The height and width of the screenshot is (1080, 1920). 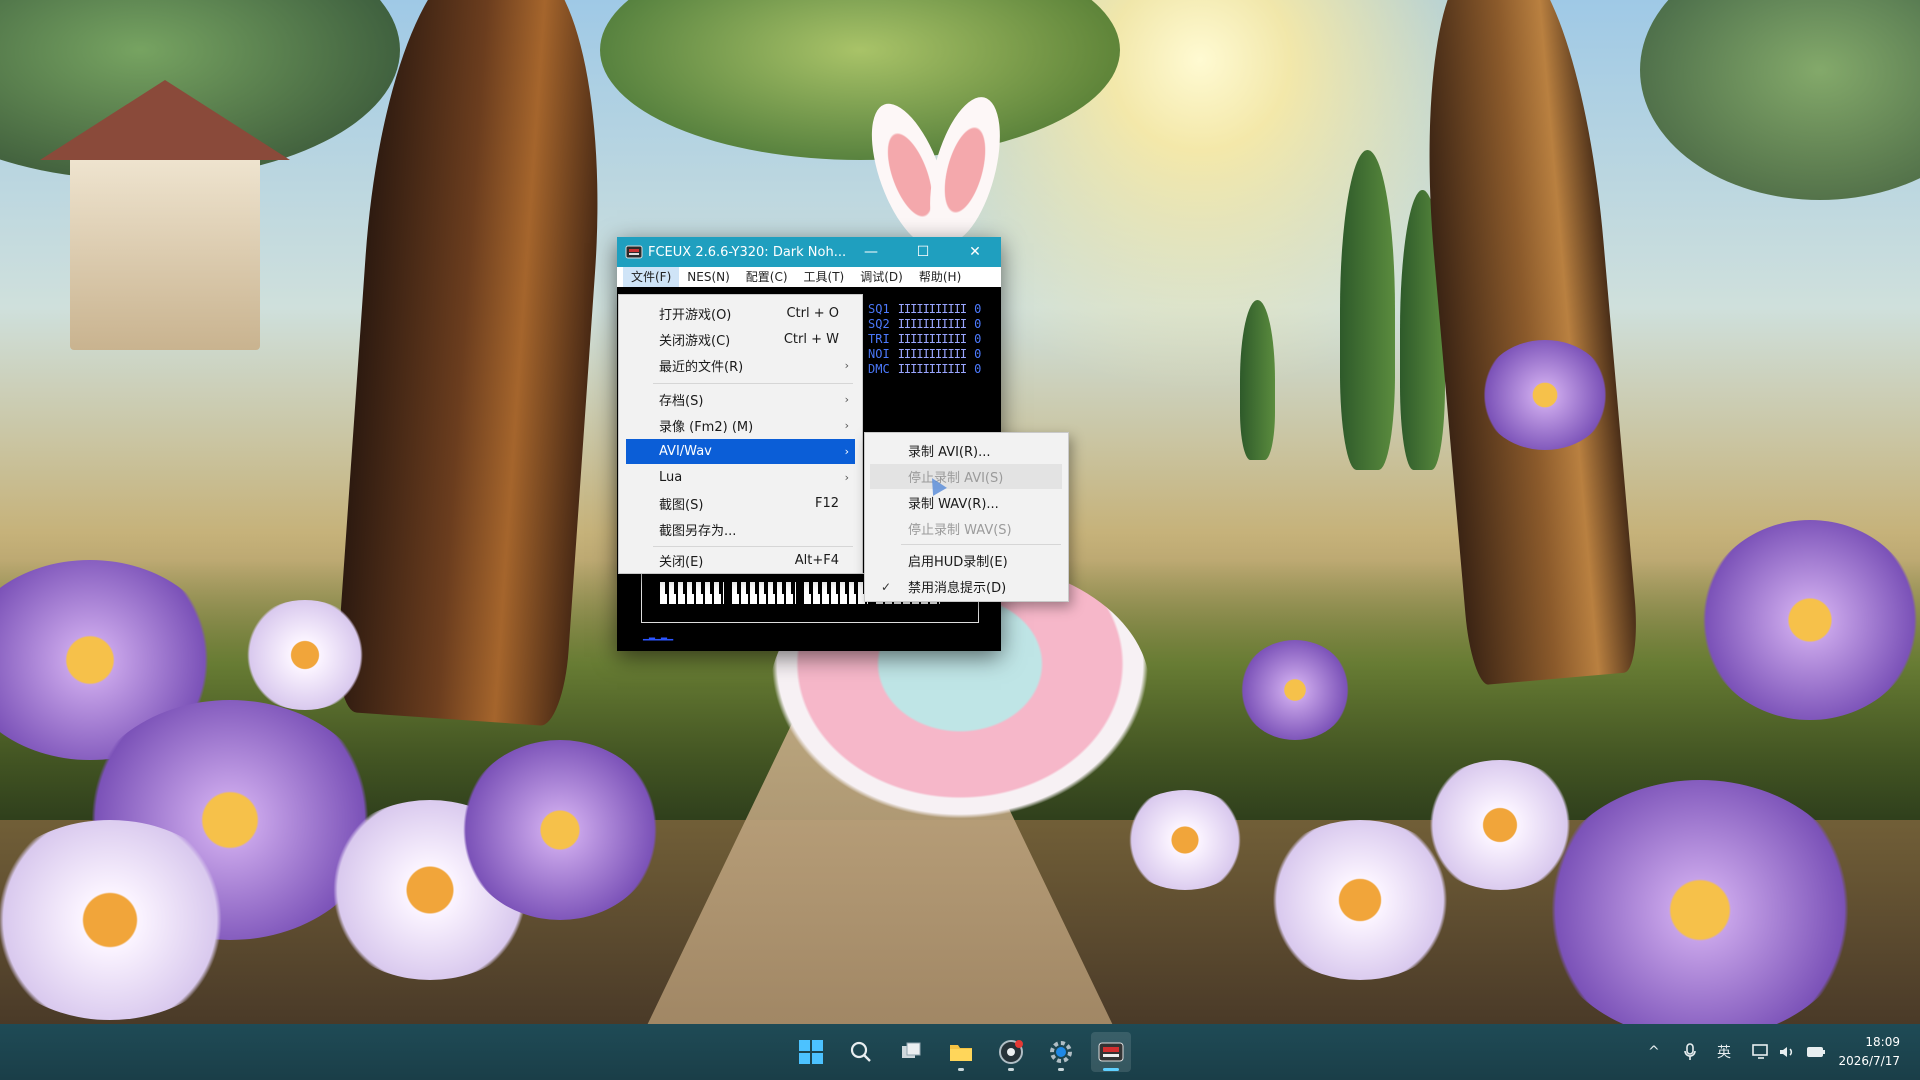 What do you see at coordinates (1816, 1052) in the screenshot?
I see `battery-icon` at bounding box center [1816, 1052].